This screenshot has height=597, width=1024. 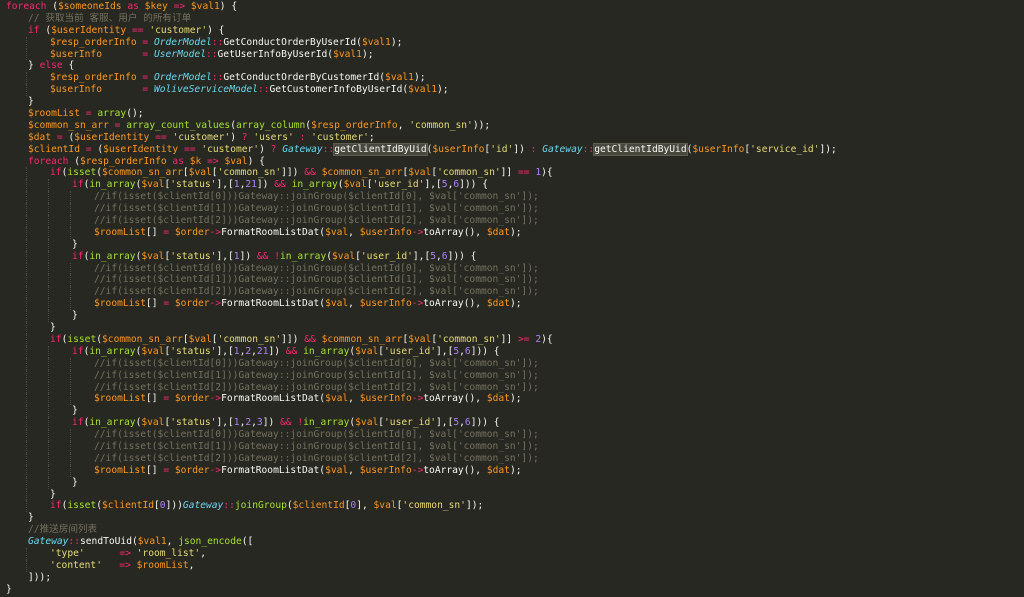 I want to click on code-line: foreach ($someoneIds as $key => $val1) {, so click(x=512, y=7).